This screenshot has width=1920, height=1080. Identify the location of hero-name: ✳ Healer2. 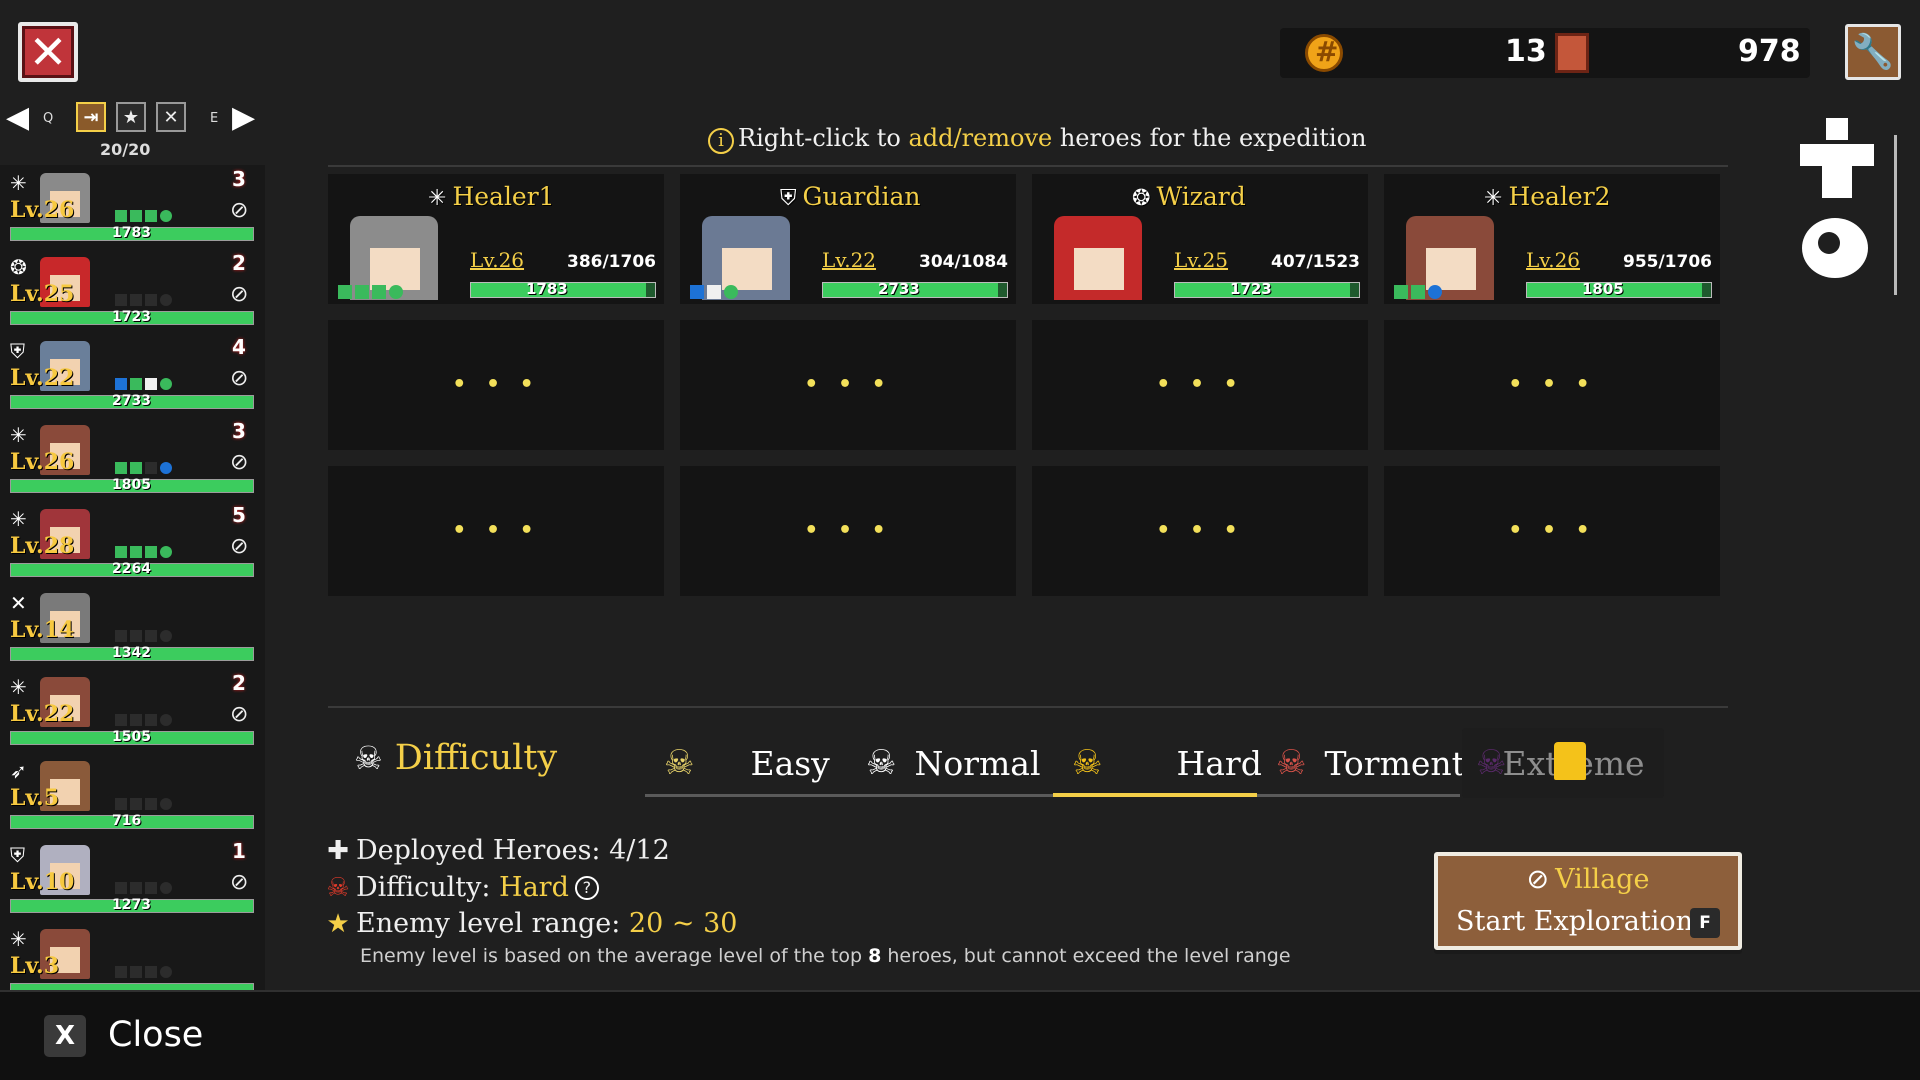
(1547, 196).